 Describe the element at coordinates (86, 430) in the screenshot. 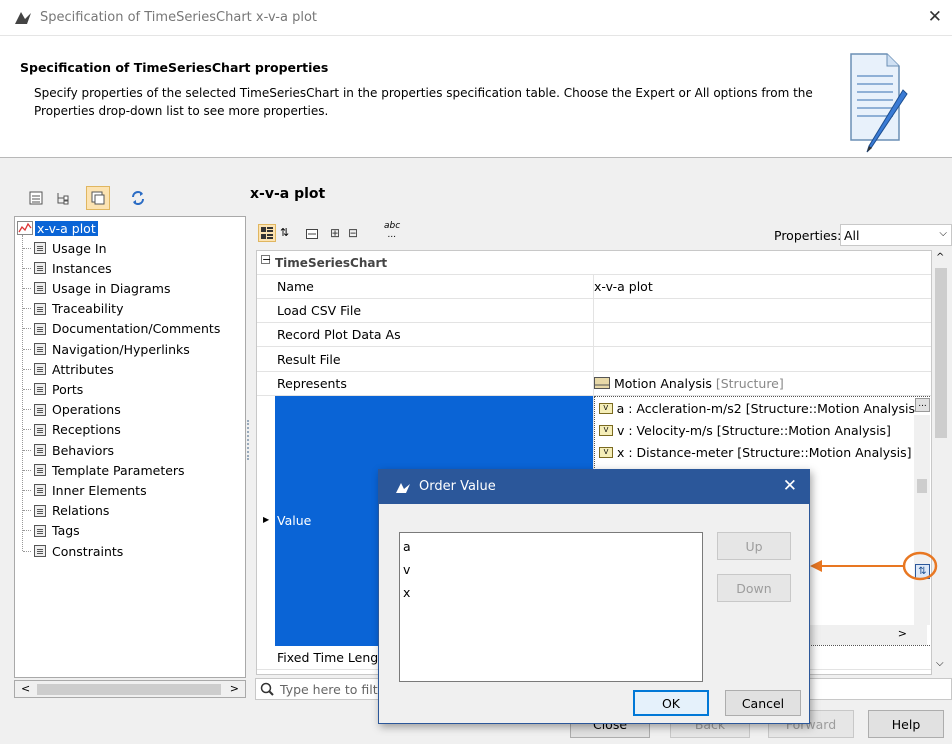

I see `tree-item-label: Receptions` at that location.